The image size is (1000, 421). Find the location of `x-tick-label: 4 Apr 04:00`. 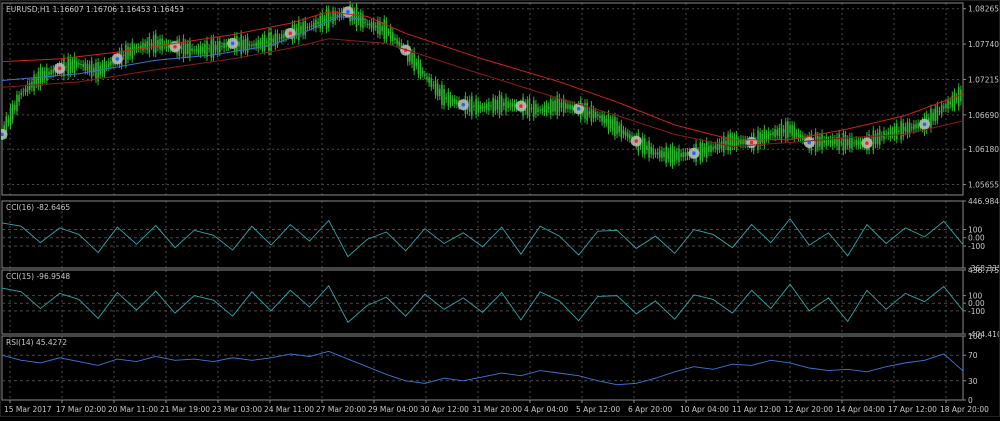

x-tick-label: 4 Apr 04:00 is located at coordinates (546, 409).